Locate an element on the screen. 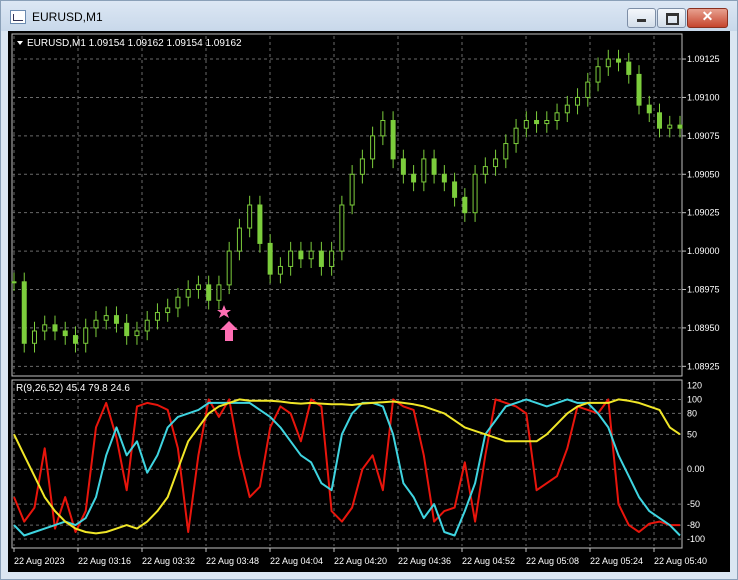 The height and width of the screenshot is (580, 738). time-tick-label: 22 Aug 03:48 is located at coordinates (232, 561).